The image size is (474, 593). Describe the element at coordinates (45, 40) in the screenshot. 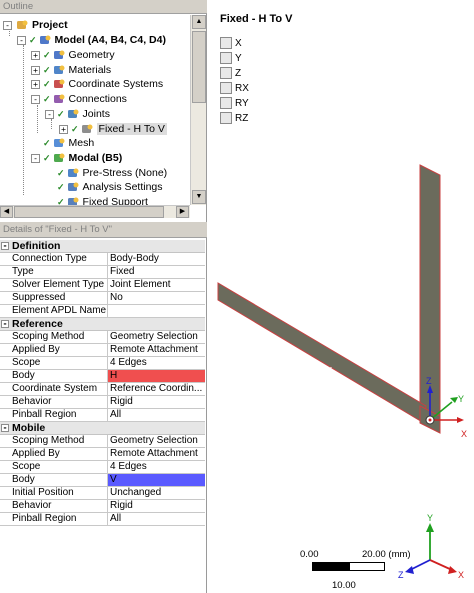

I see `model-icon` at that location.